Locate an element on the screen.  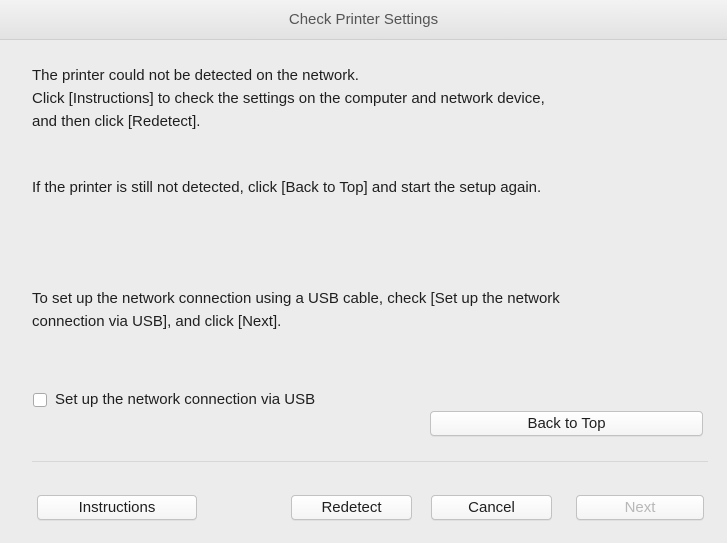
title-bar: Check Printer Settings is located at coordinates (363, 20).